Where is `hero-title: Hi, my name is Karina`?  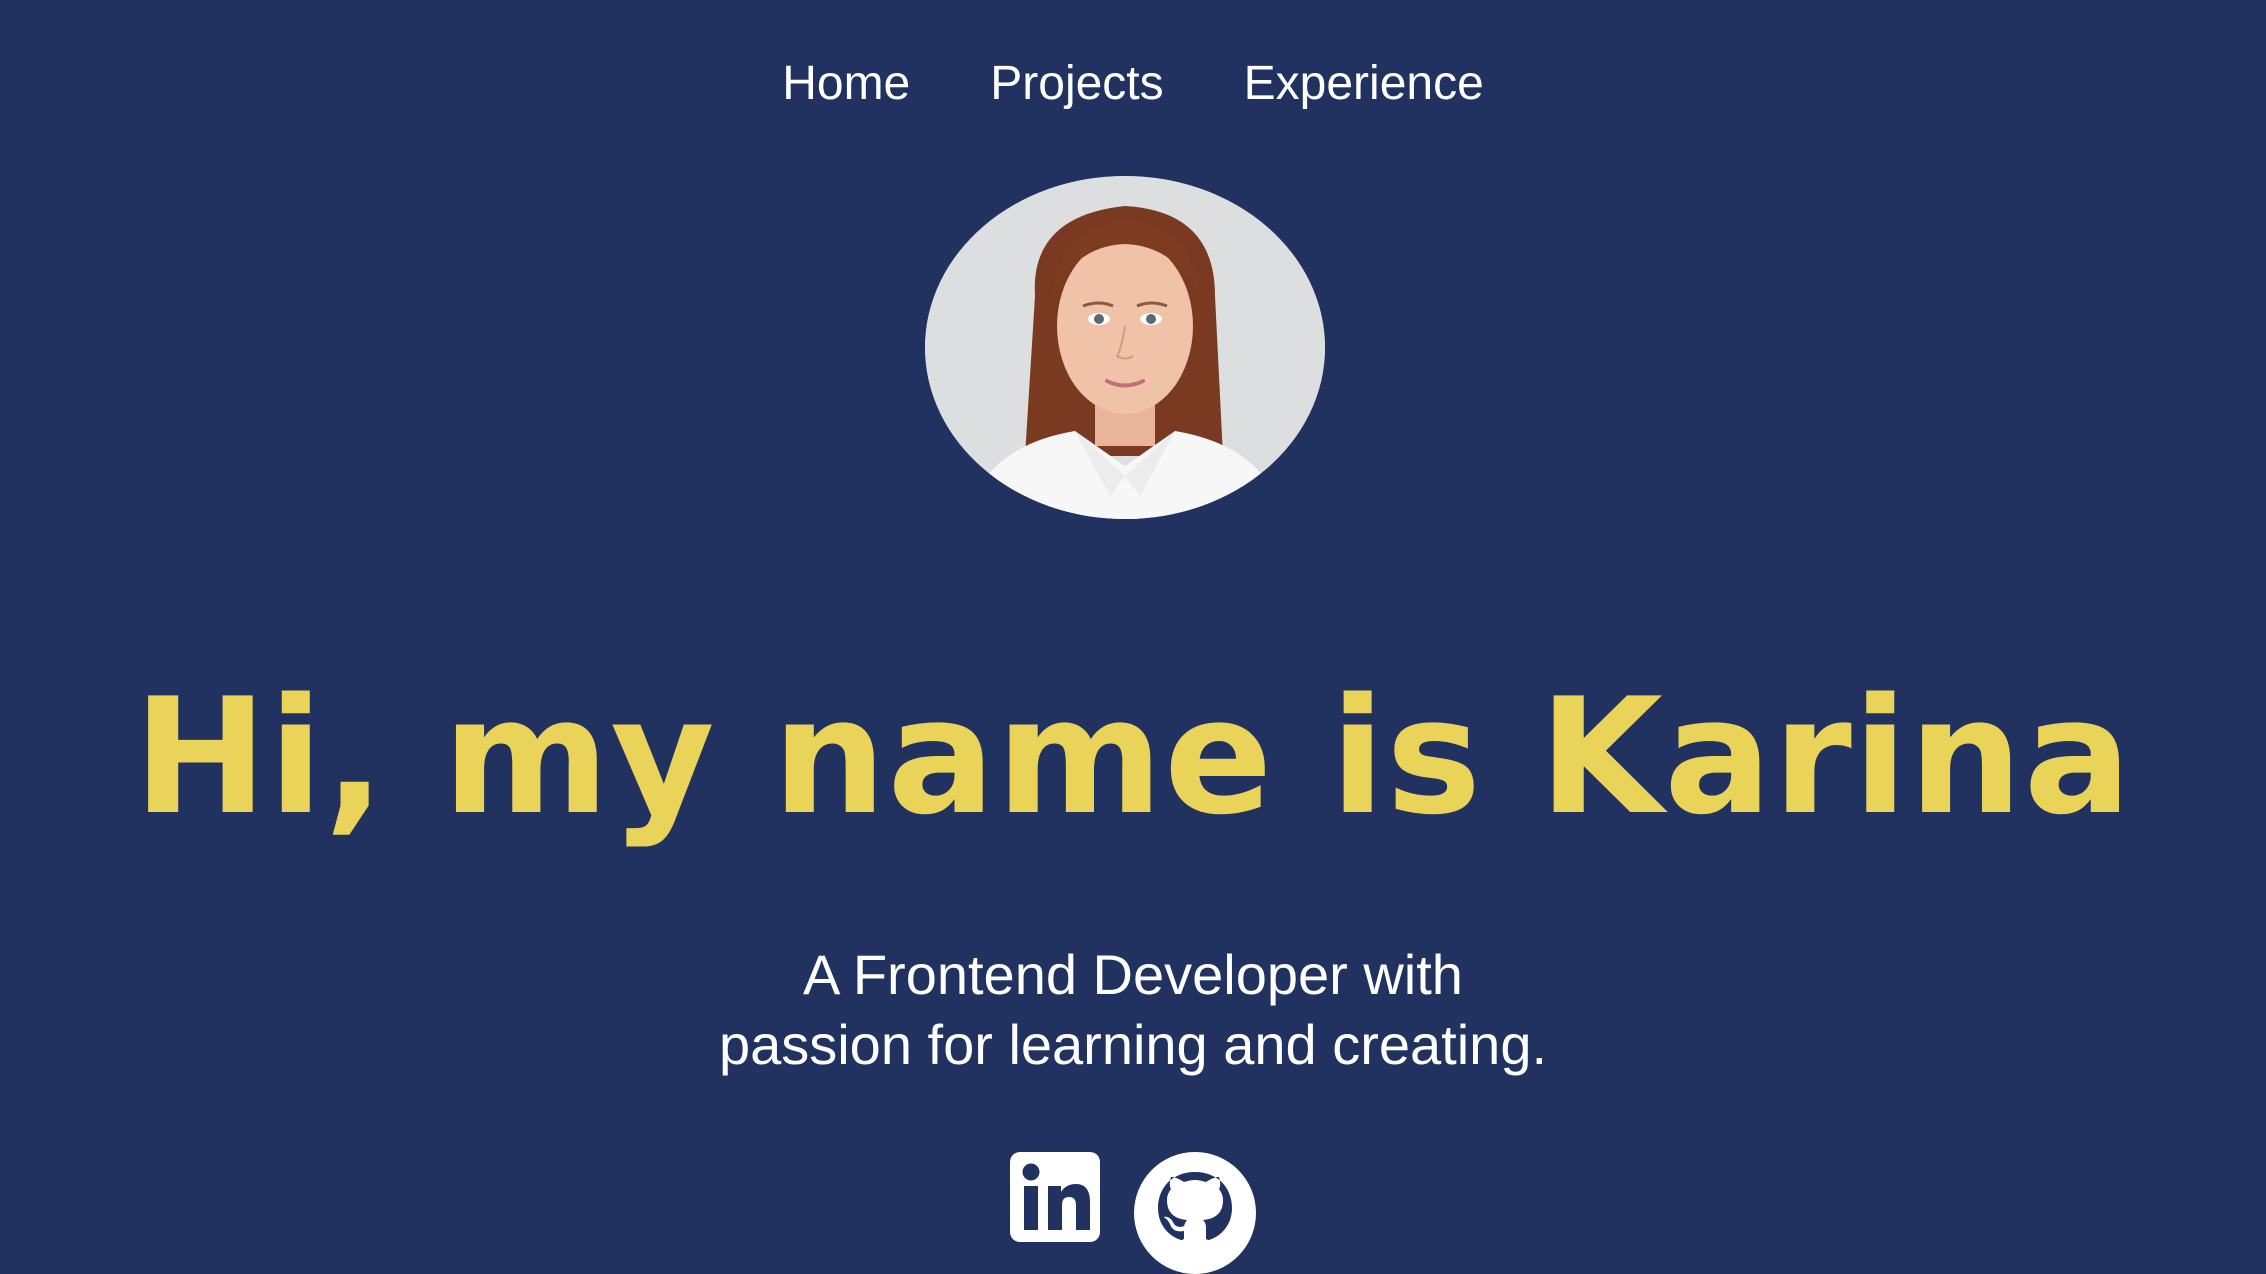 hero-title: Hi, my name is Karina is located at coordinates (1133, 756).